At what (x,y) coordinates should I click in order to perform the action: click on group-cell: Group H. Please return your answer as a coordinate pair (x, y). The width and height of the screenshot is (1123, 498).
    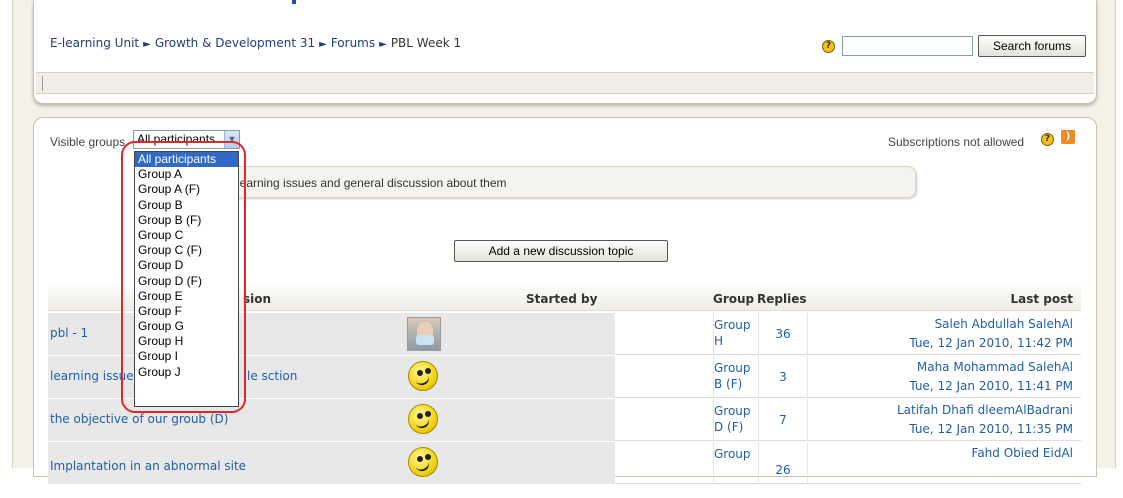
    Looking at the image, I should click on (735, 334).